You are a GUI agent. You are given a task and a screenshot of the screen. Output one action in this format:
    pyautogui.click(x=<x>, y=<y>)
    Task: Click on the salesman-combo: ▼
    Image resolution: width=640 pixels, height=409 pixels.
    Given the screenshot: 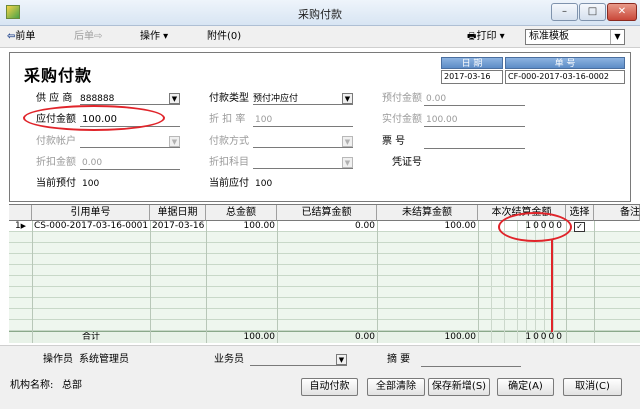 What is the action you would take?
    pyautogui.click(x=298, y=360)
    